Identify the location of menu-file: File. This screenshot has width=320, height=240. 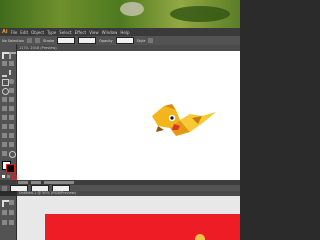
(14, 32).